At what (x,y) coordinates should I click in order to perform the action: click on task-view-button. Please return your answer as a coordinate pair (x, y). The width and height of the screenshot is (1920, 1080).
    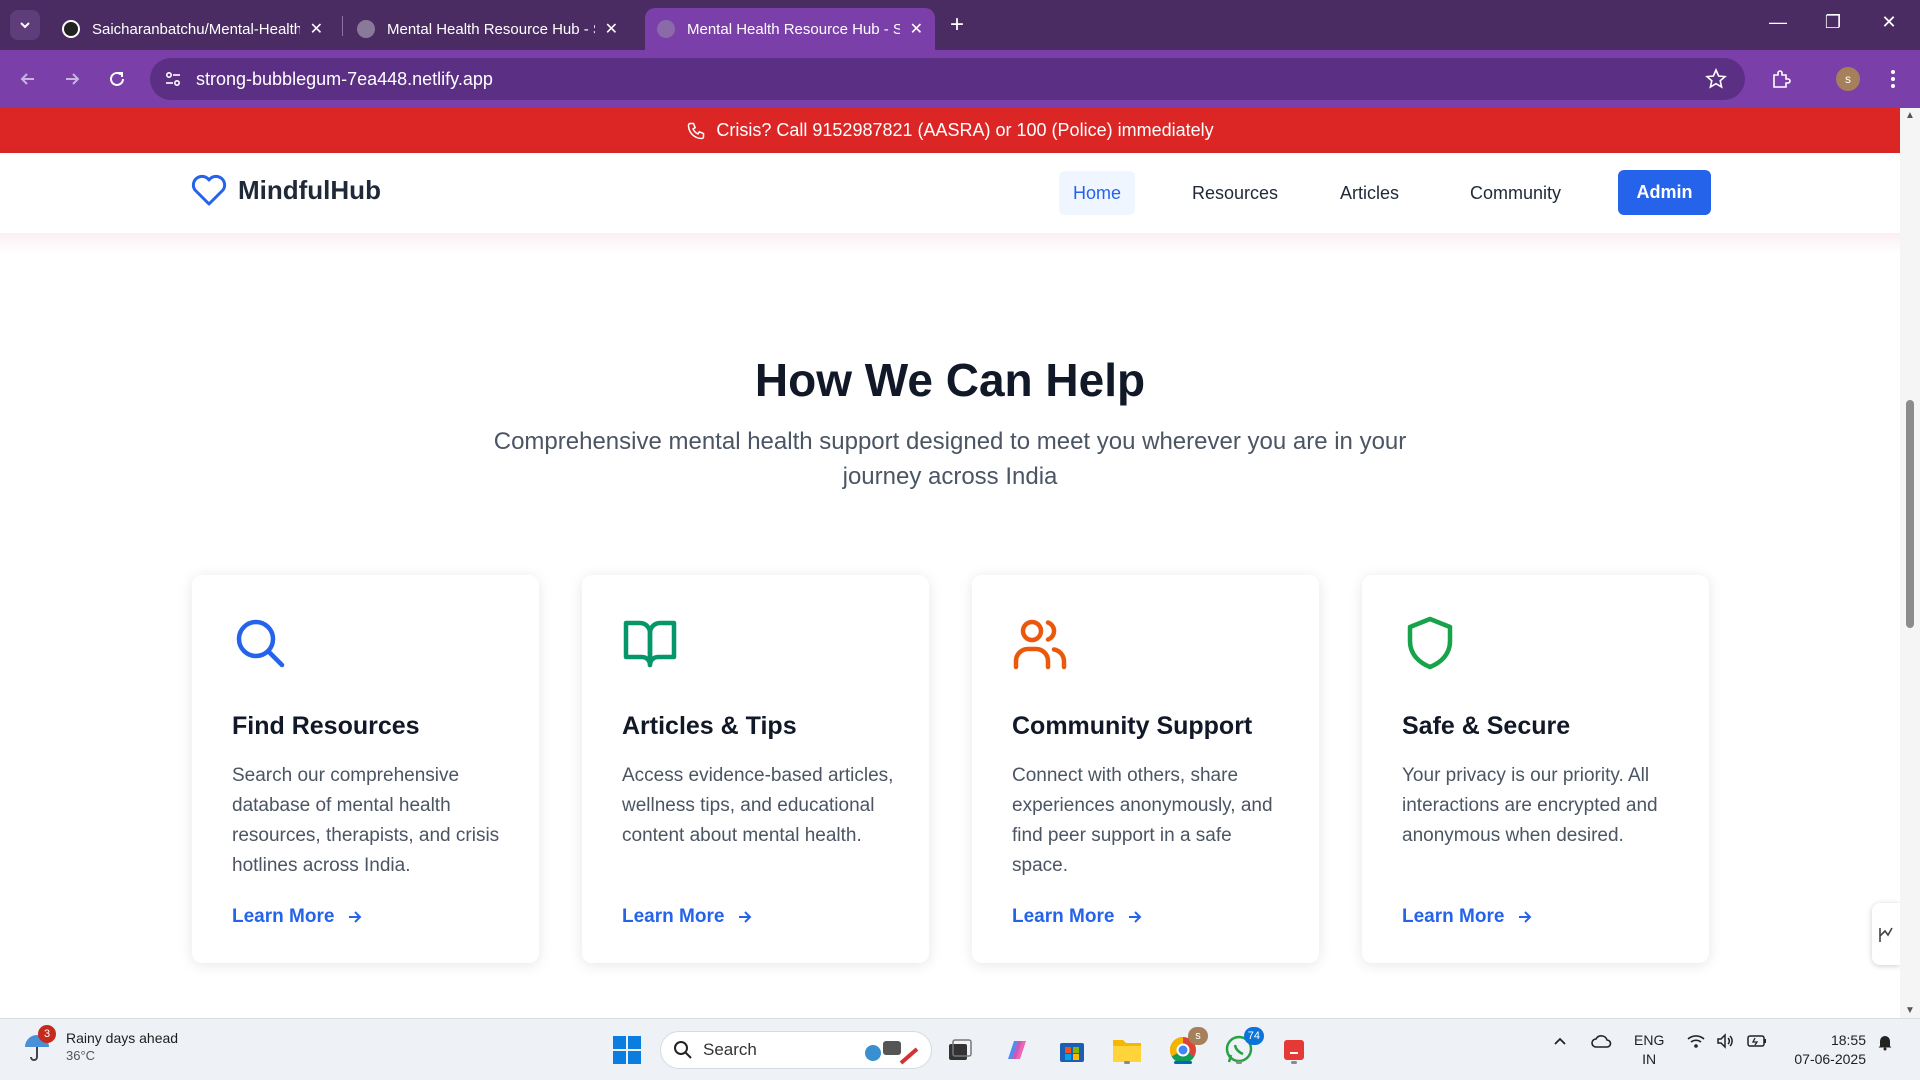
    Looking at the image, I should click on (960, 1050).